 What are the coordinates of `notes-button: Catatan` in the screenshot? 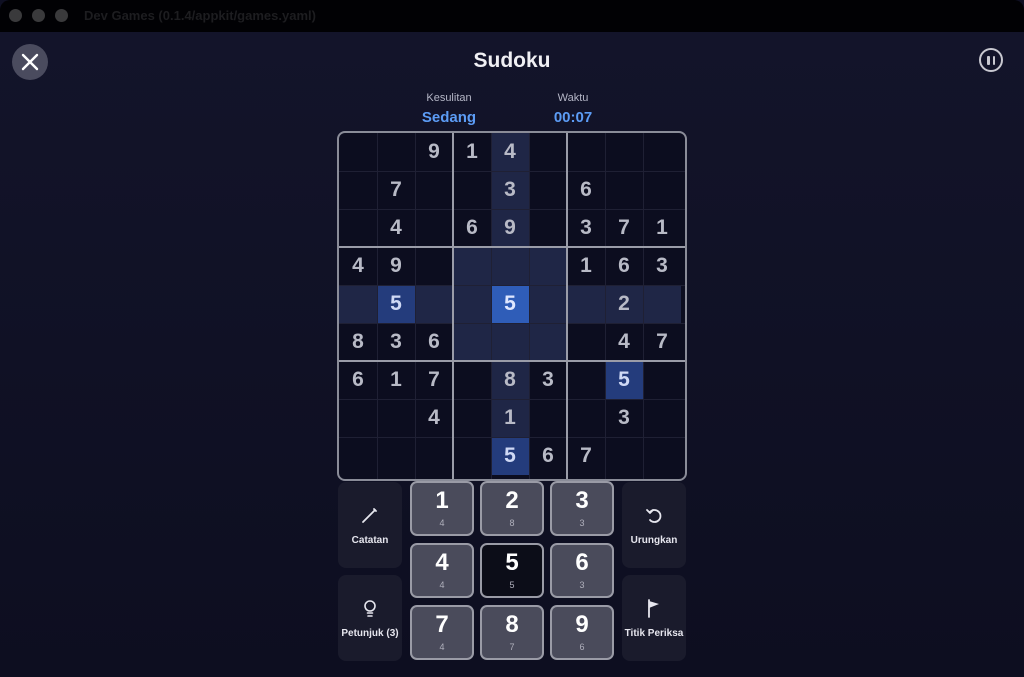 It's located at (370, 525).